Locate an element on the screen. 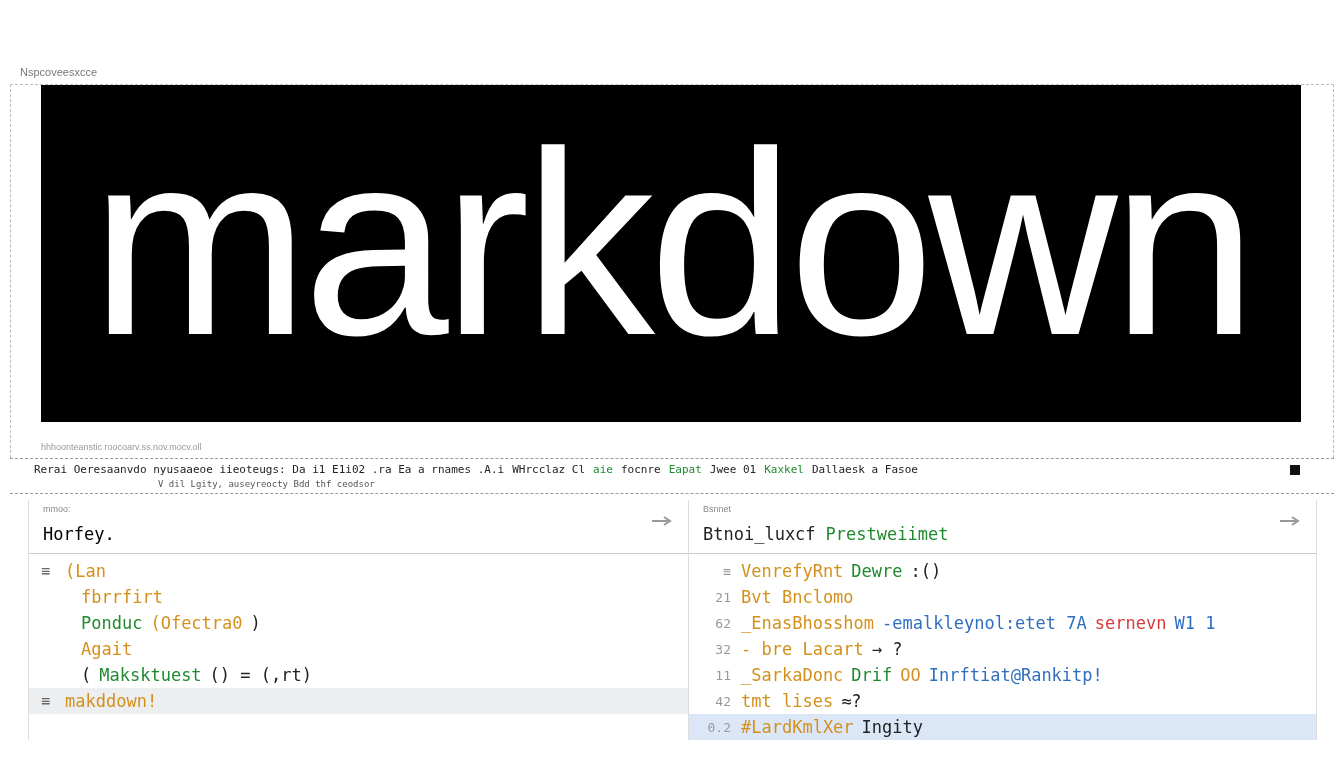 The width and height of the screenshot is (1344, 768). code-token: (Lan is located at coordinates (85, 571).